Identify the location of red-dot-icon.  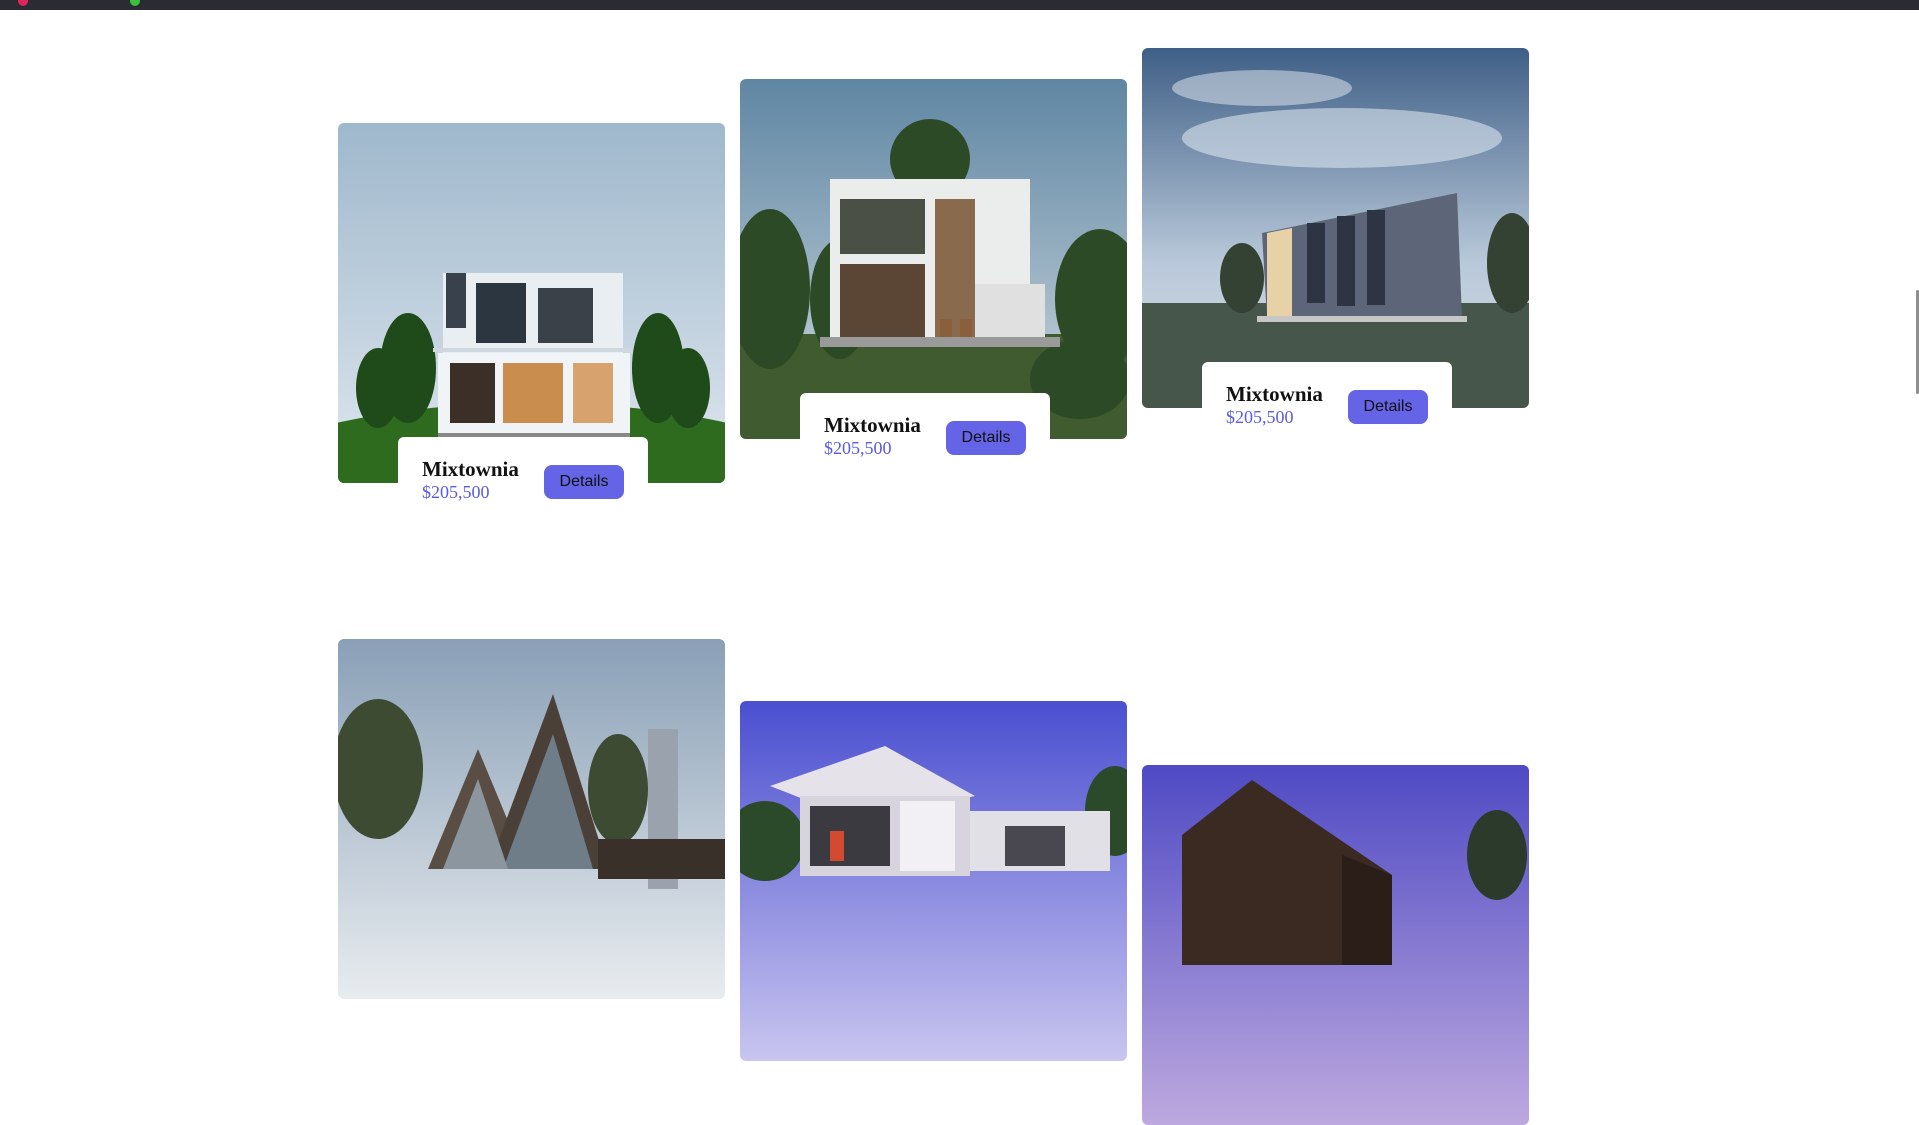
(23, 3).